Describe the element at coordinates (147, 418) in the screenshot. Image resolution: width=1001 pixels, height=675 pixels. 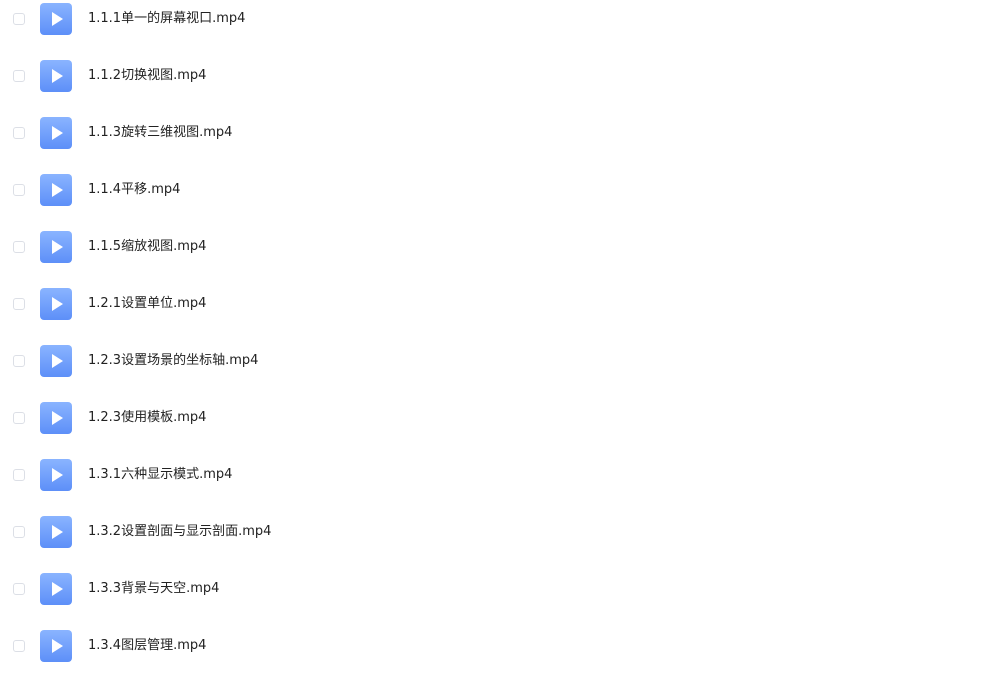
I see `file-name: 1.2.3使用模板.mp4` at that location.